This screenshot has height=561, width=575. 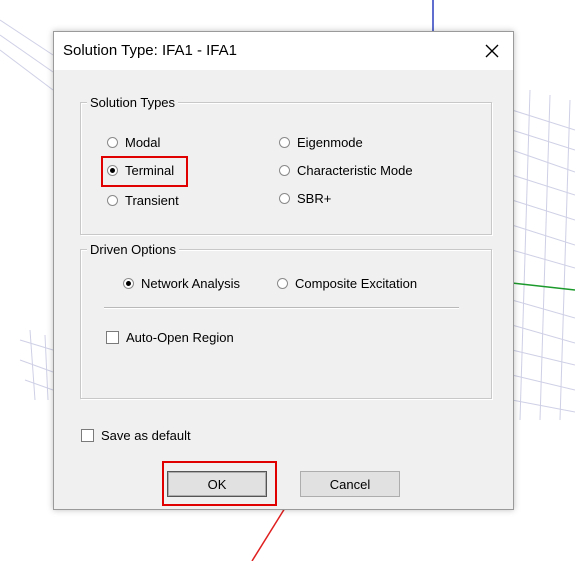 I want to click on auto-open-region-checkbox: Auto-Open Region, so click(x=170, y=337).